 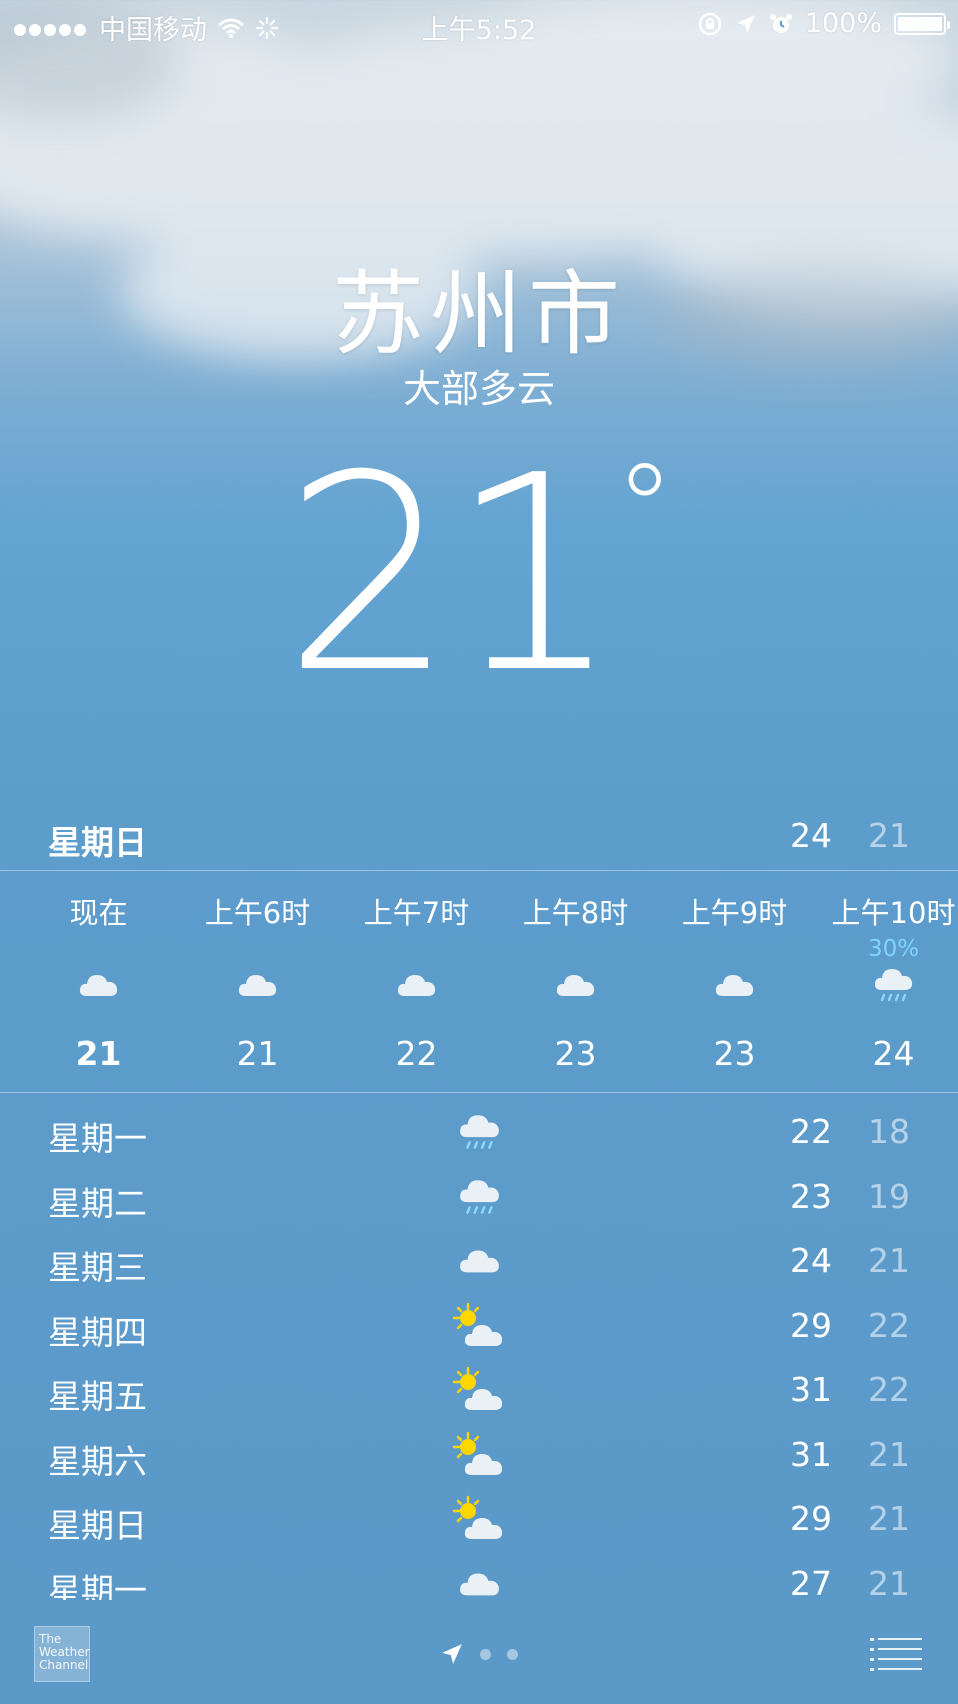 I want to click on daily-row: 星期六 31 21, so click(x=479, y=1454).